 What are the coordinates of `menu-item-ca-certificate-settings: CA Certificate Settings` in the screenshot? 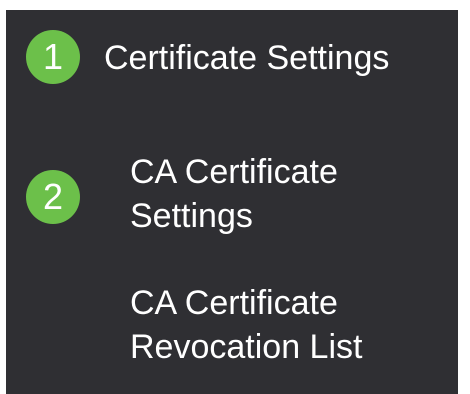 It's located at (234, 194).